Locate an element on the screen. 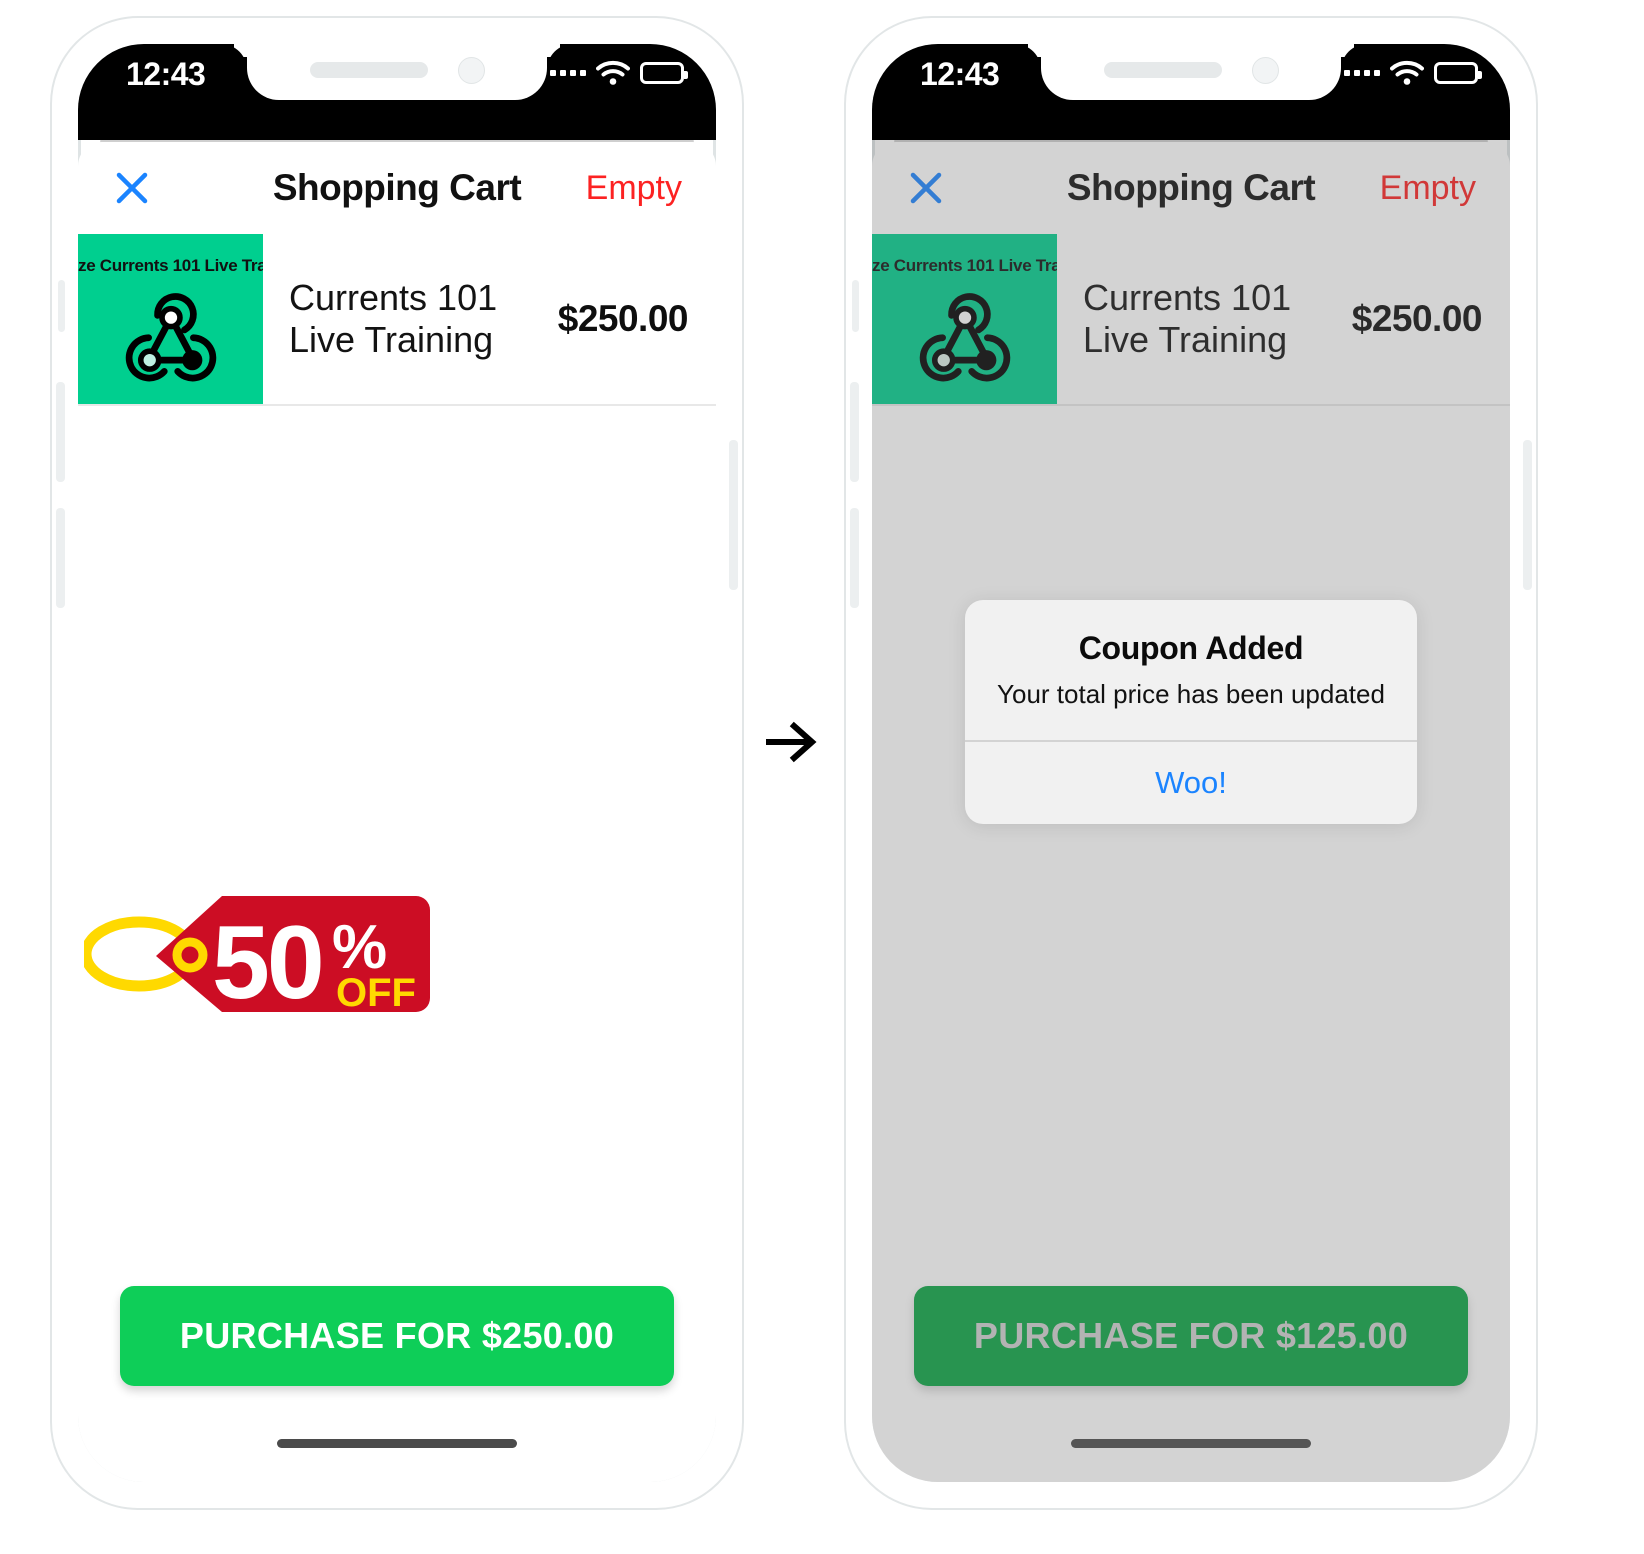 This screenshot has width=1644, height=1554. empty-cart-button: Empty is located at coordinates (634, 188).